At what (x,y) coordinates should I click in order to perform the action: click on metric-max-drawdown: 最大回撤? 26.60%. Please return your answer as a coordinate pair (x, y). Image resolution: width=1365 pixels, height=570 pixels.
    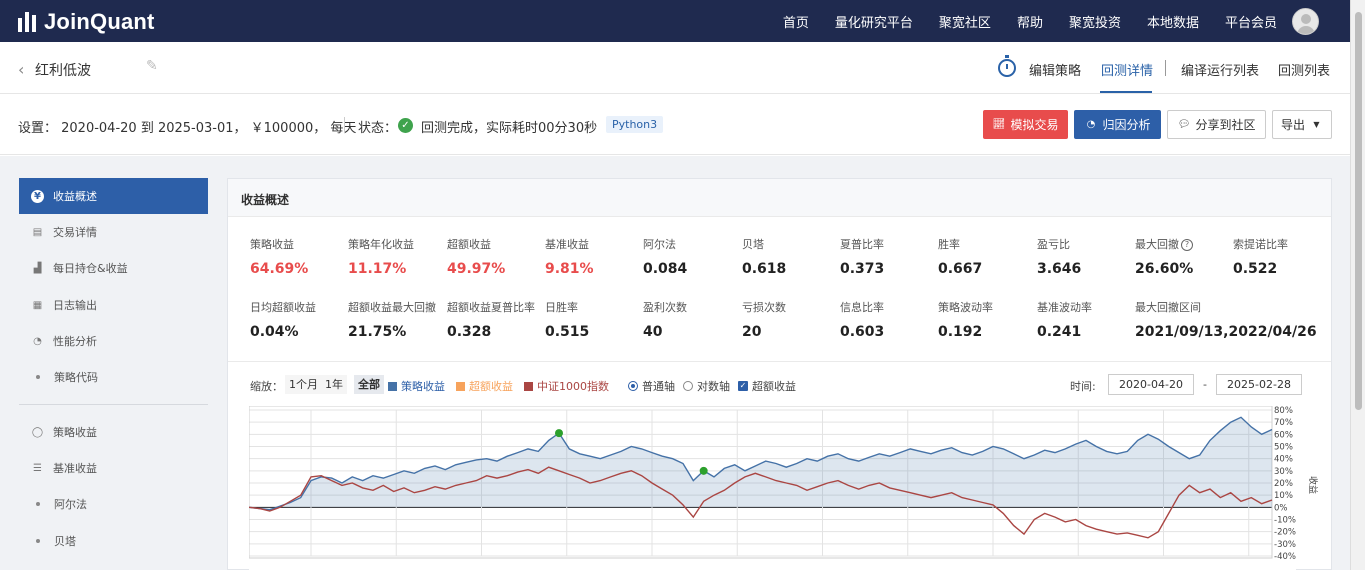
    Looking at the image, I should click on (1184, 256).